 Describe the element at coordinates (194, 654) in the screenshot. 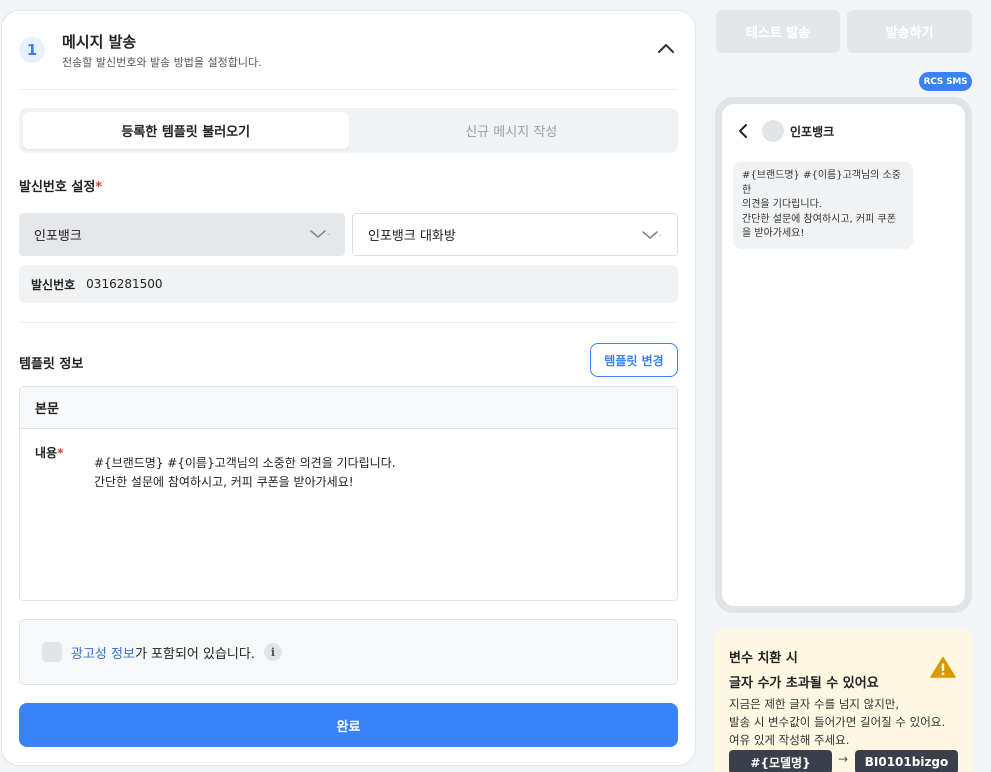

I see `ad-info-text: 가 포함되어 있습니다.` at that location.